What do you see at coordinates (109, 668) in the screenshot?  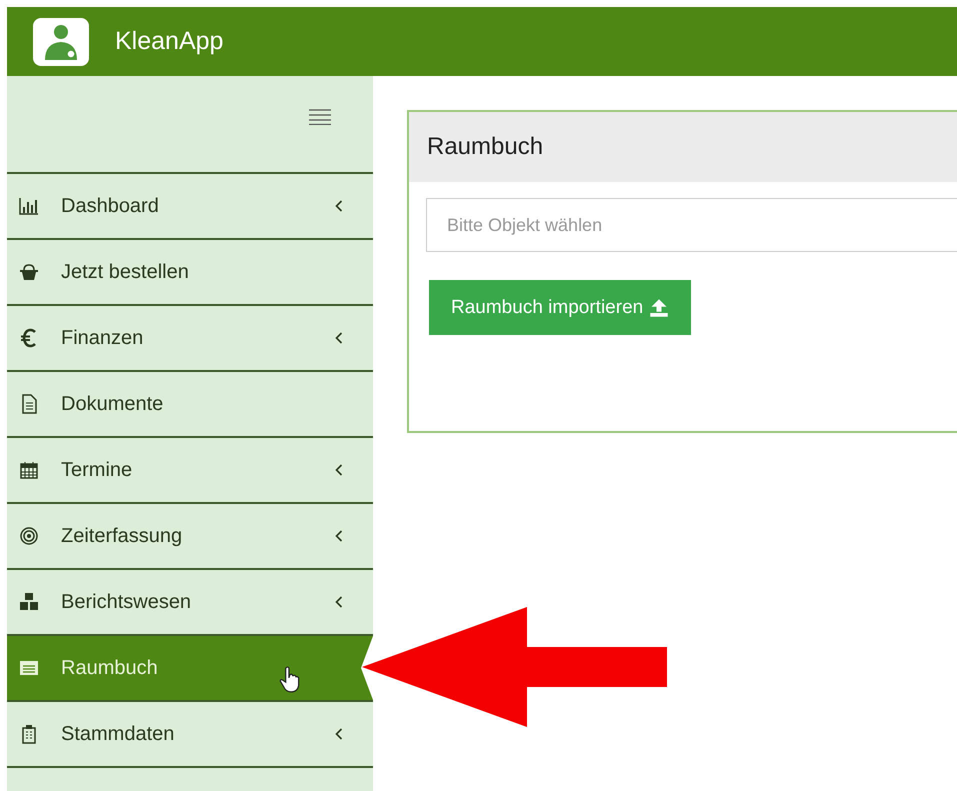 I see `menu-label: Raumbuch` at bounding box center [109, 668].